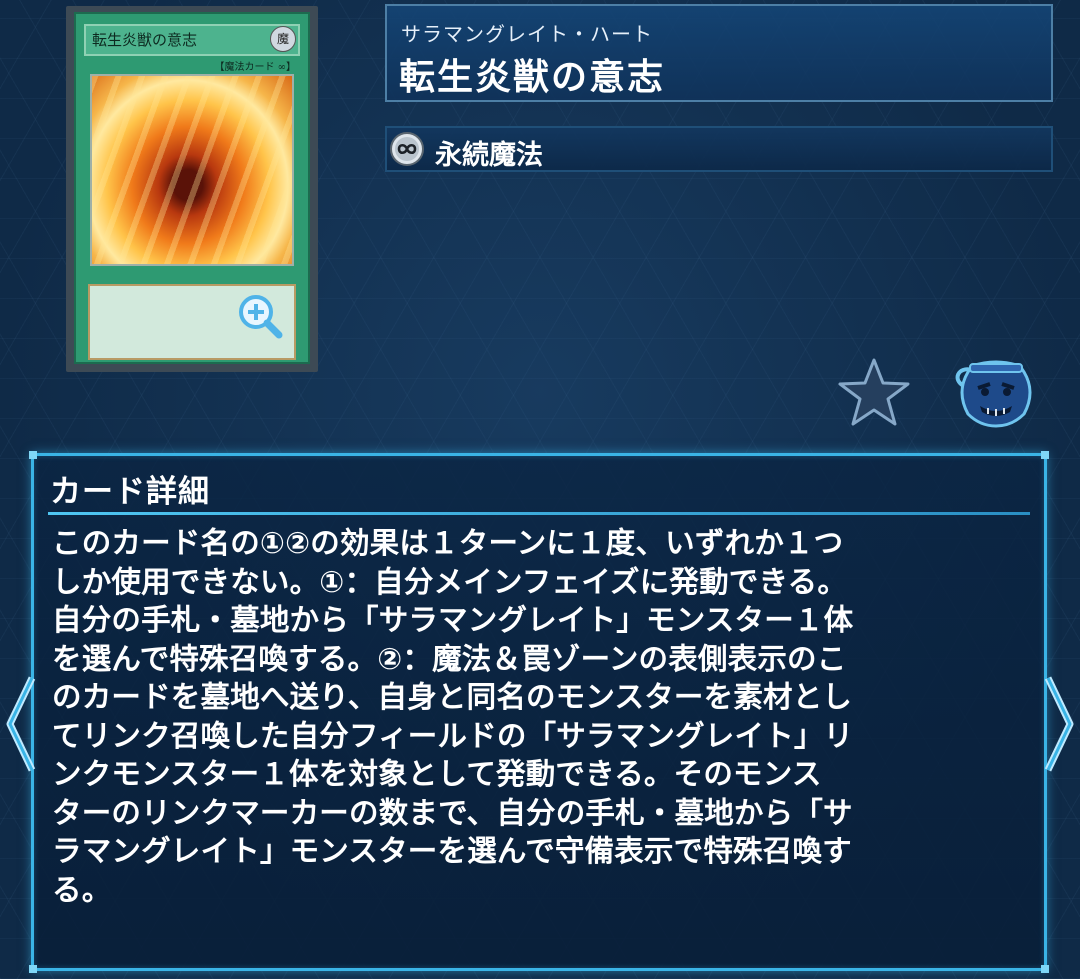  Describe the element at coordinates (192, 170) in the screenshot. I see `card-artwork` at that location.